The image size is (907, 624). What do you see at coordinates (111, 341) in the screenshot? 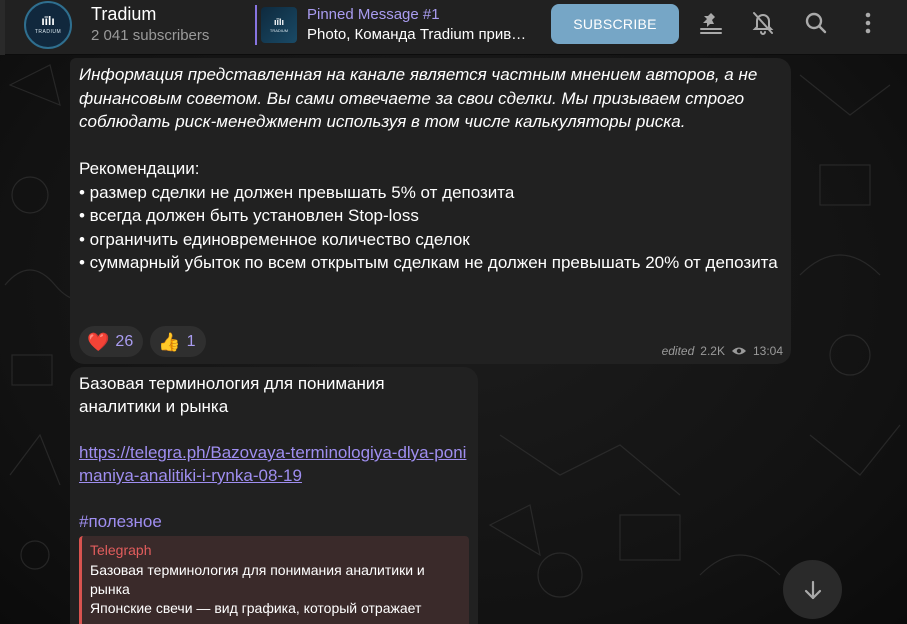
I see `reaction-heart: ❤️ 26` at bounding box center [111, 341].